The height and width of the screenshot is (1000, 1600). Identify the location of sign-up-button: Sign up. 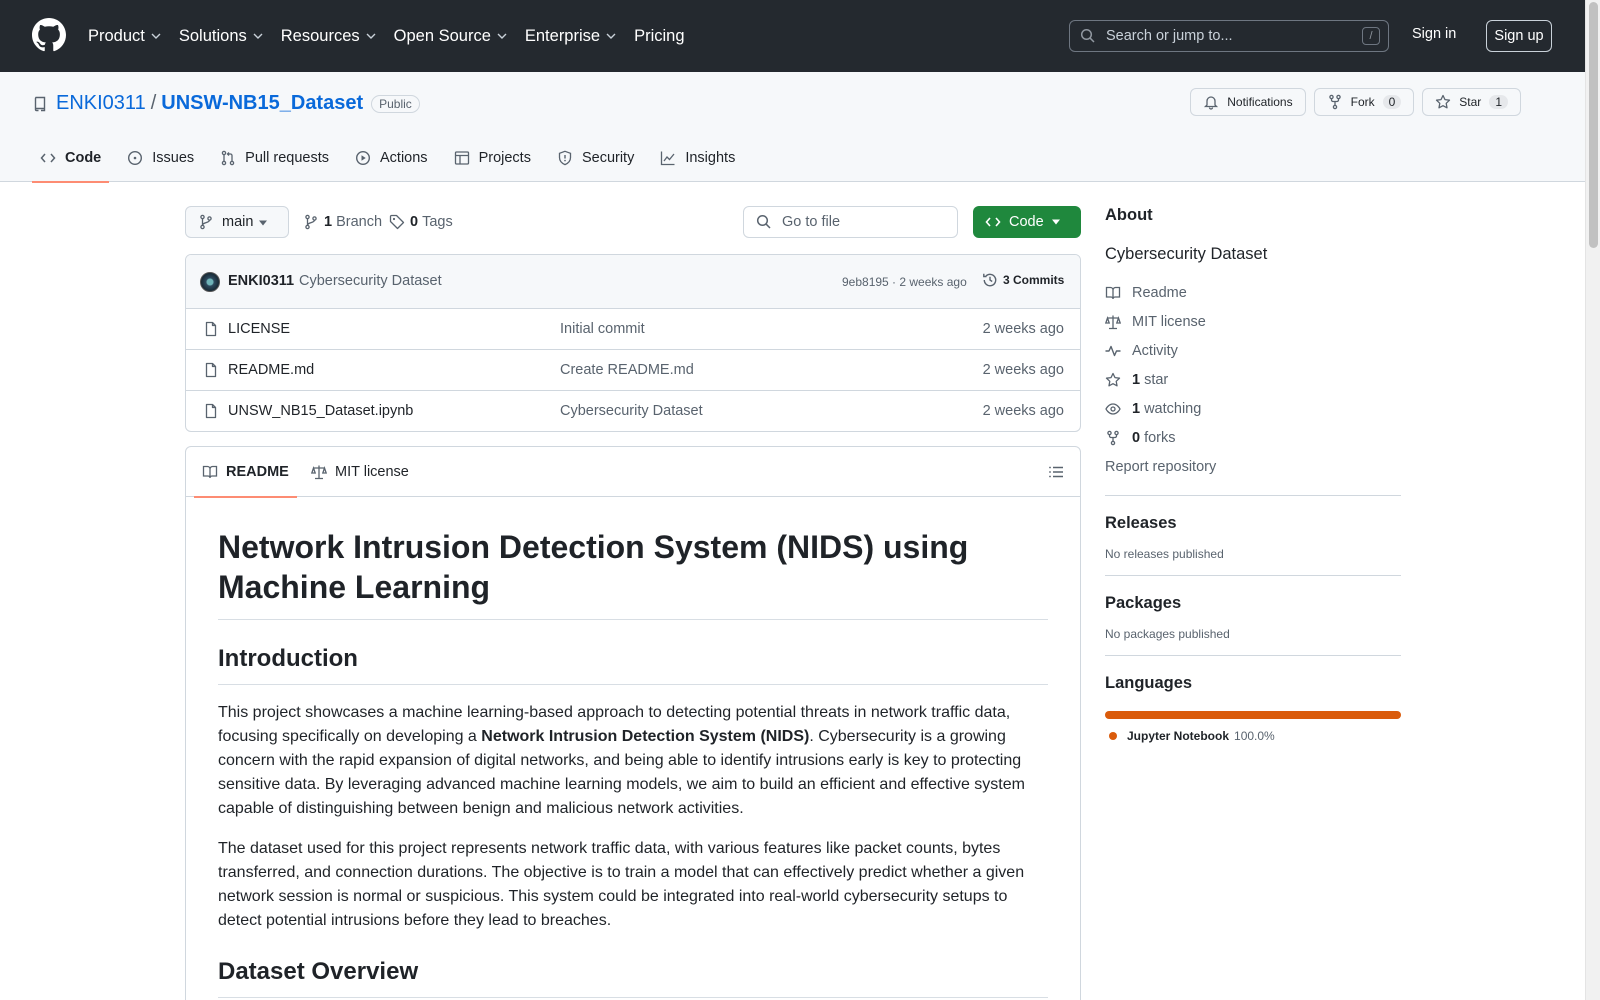
(1519, 36).